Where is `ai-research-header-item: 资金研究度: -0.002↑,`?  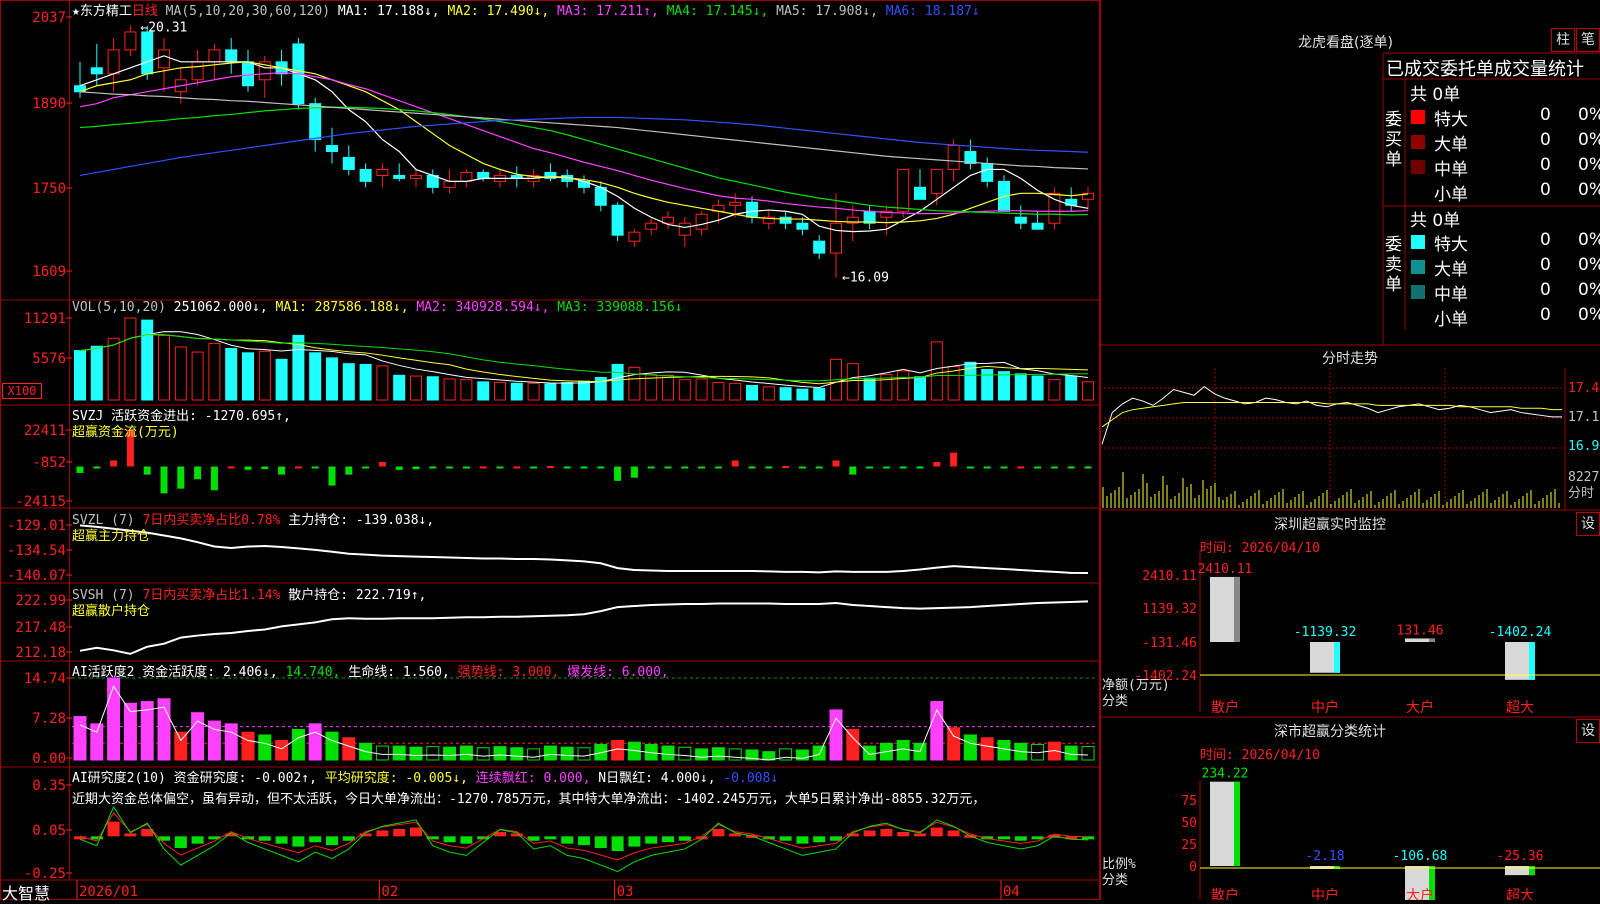 ai-research-header-item: 资金研究度: -0.002↑, is located at coordinates (241, 778).